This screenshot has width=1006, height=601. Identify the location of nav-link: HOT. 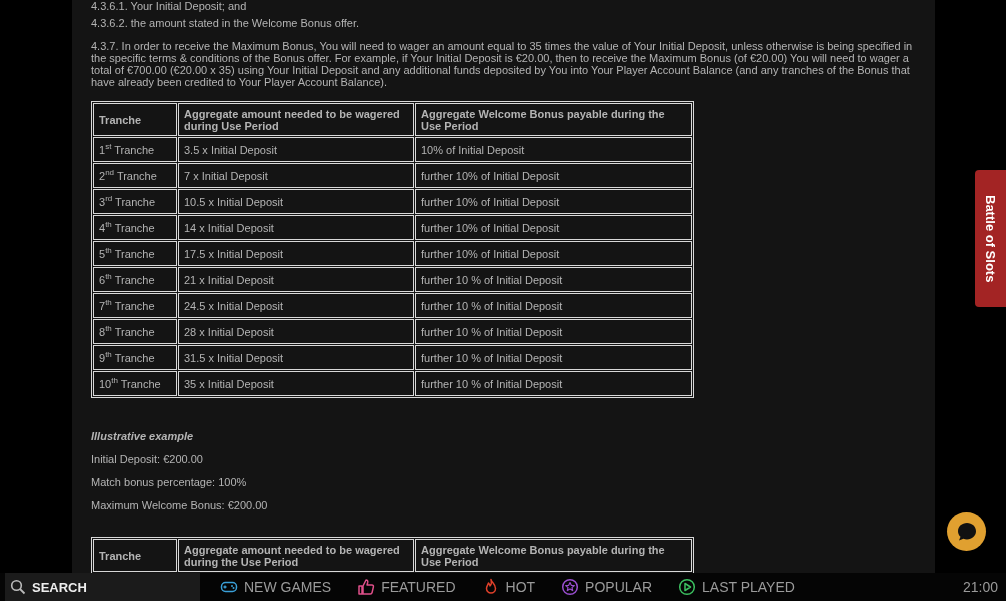
(508, 587).